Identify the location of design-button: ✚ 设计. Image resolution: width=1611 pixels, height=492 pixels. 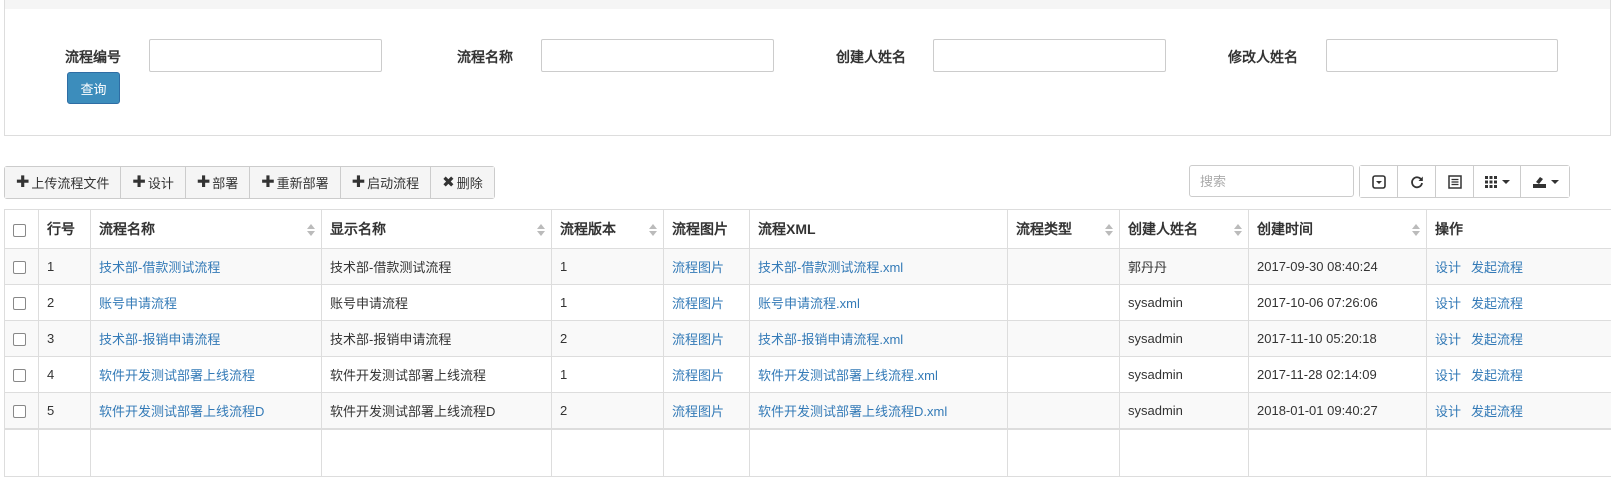
(153, 182).